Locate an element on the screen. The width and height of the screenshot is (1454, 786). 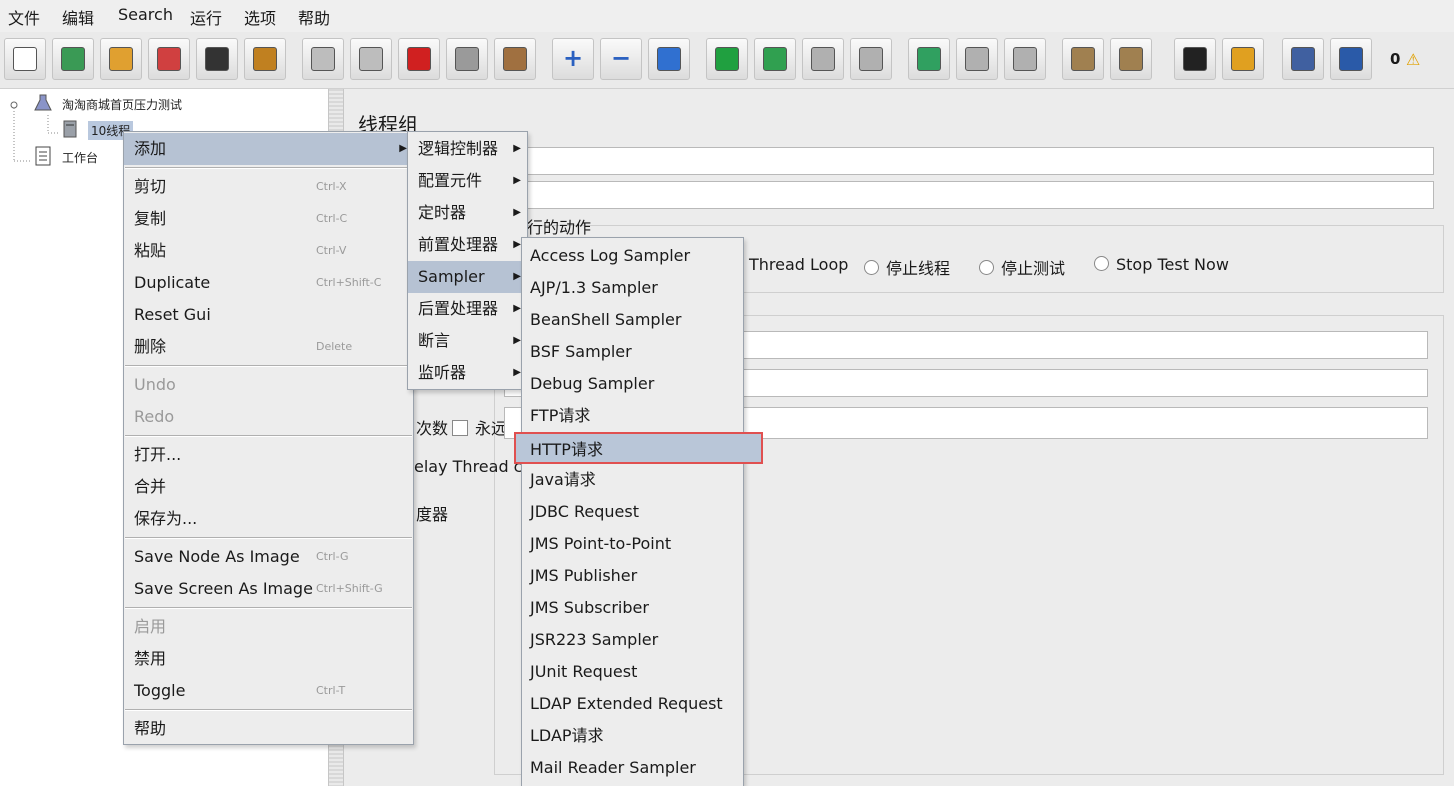
expand-button: + is located at coordinates (573, 59).